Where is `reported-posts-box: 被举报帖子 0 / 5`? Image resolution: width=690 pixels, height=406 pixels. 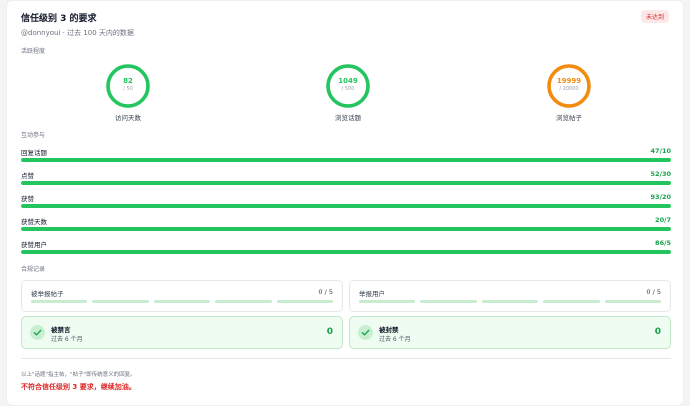 reported-posts-box: 被举报帖子 0 / 5 is located at coordinates (182, 296).